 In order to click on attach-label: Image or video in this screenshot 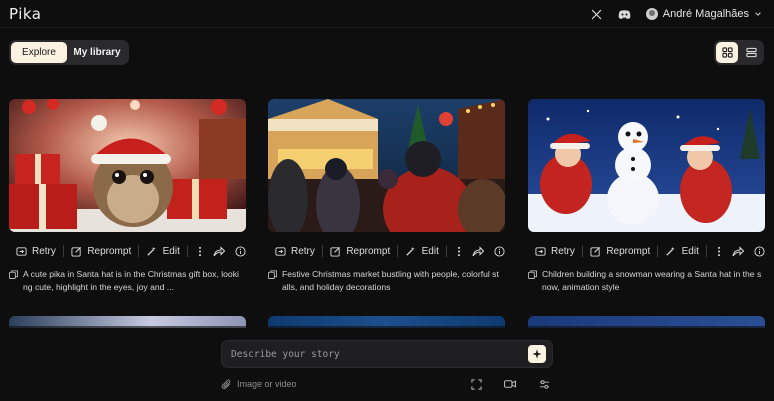, I will do `click(267, 384)`.